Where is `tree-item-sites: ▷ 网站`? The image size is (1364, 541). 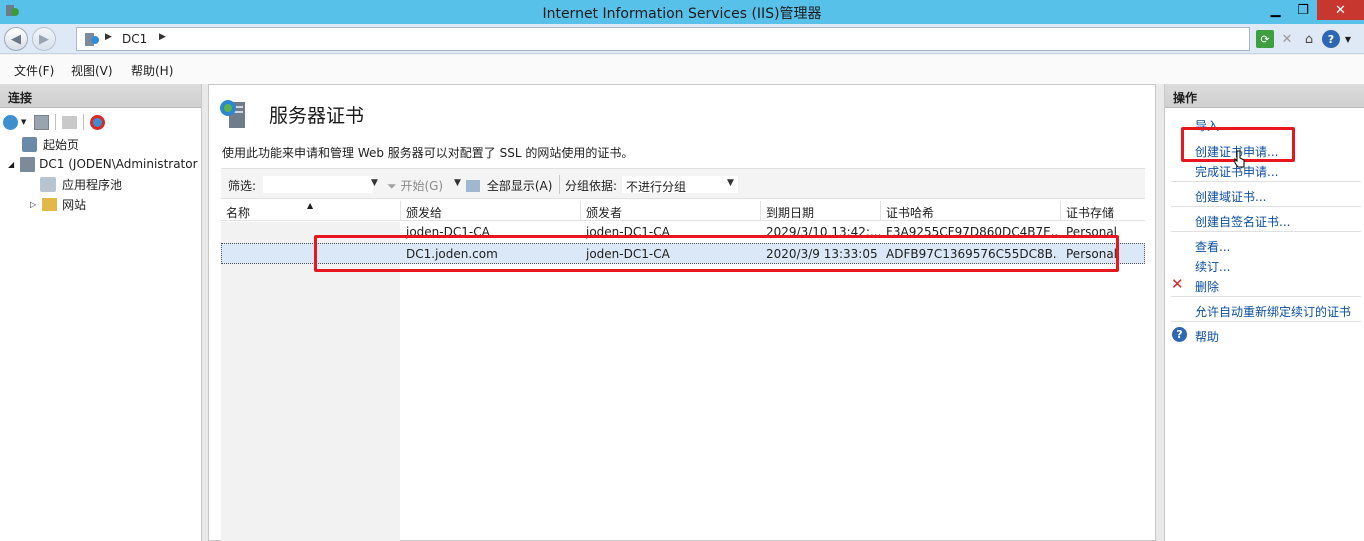
tree-item-sites: ▷ 网站 is located at coordinates (58, 204).